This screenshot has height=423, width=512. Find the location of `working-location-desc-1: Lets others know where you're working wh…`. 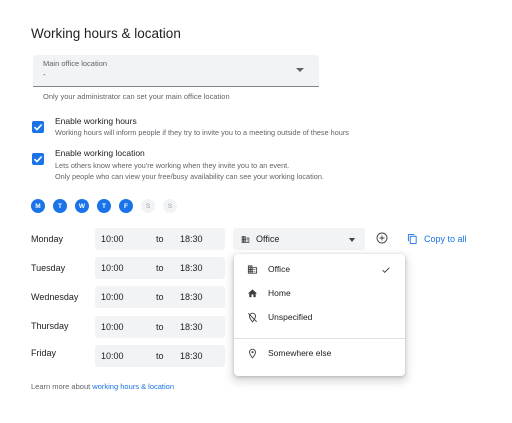

working-location-desc-1: Lets others know where you're working wh… is located at coordinates (172, 165).